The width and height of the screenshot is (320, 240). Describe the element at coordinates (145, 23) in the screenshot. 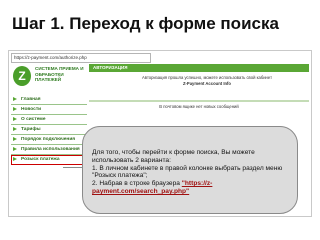

I see `slide-title: Шаг 1. Переход к форме поиска` at that location.